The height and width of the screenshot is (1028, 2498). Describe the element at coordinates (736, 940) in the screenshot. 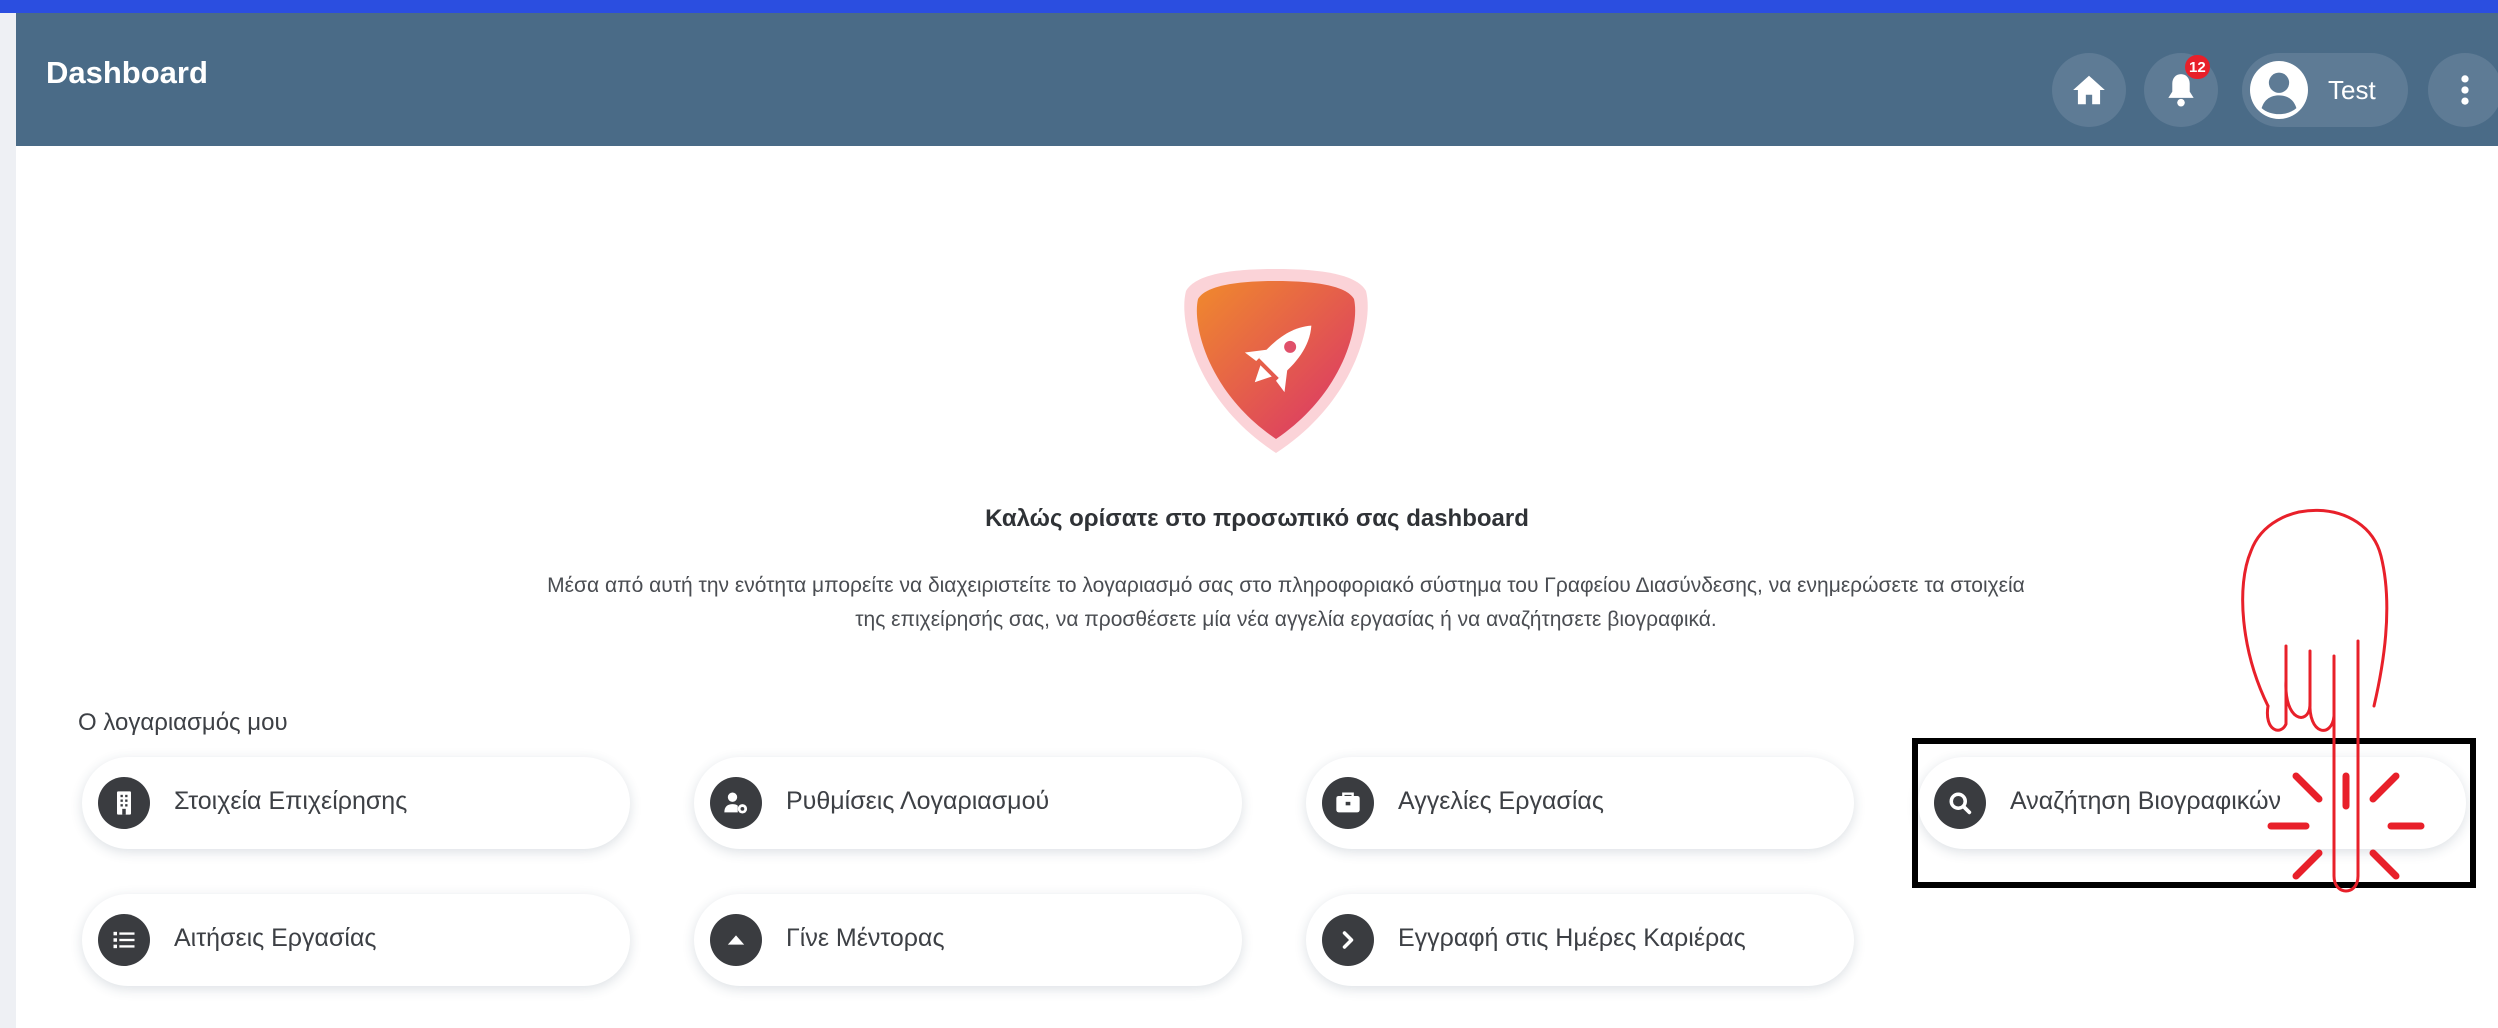

I see `caret-up-icon` at that location.